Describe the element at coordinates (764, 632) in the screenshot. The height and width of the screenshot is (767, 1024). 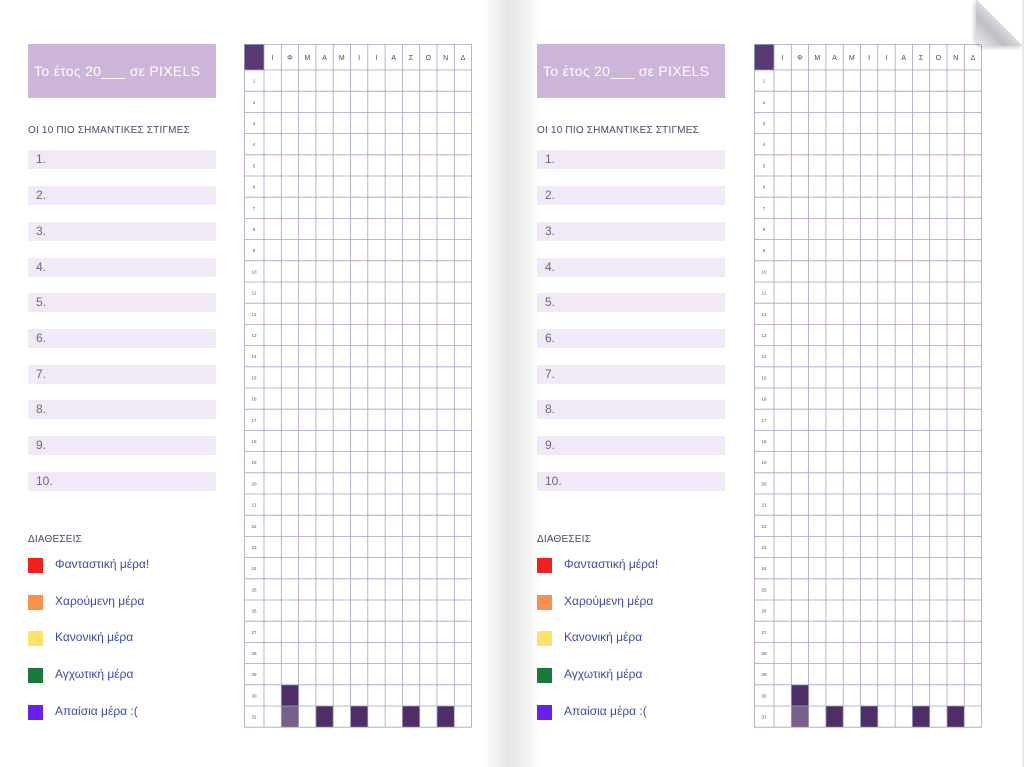
I see `day-row-label: 27` at that location.